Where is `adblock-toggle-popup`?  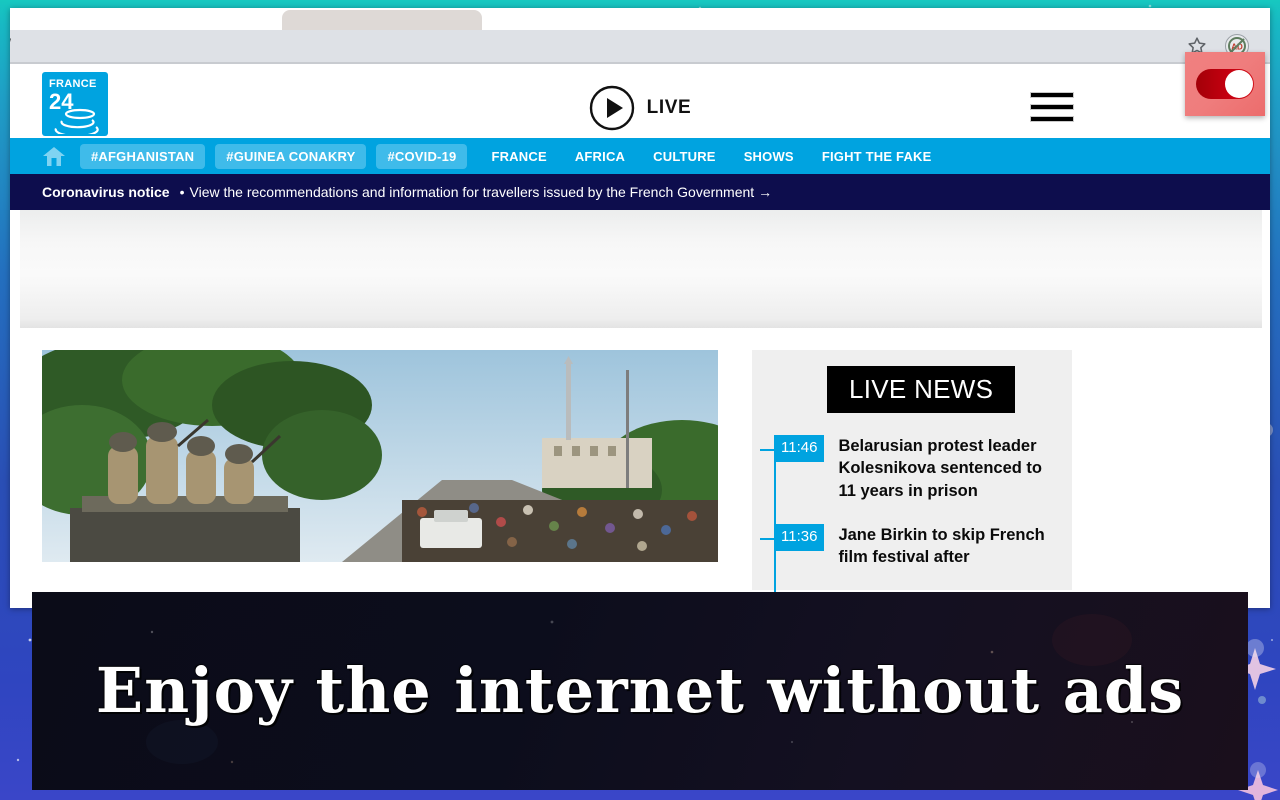
adblock-toggle-popup is located at coordinates (1225, 84).